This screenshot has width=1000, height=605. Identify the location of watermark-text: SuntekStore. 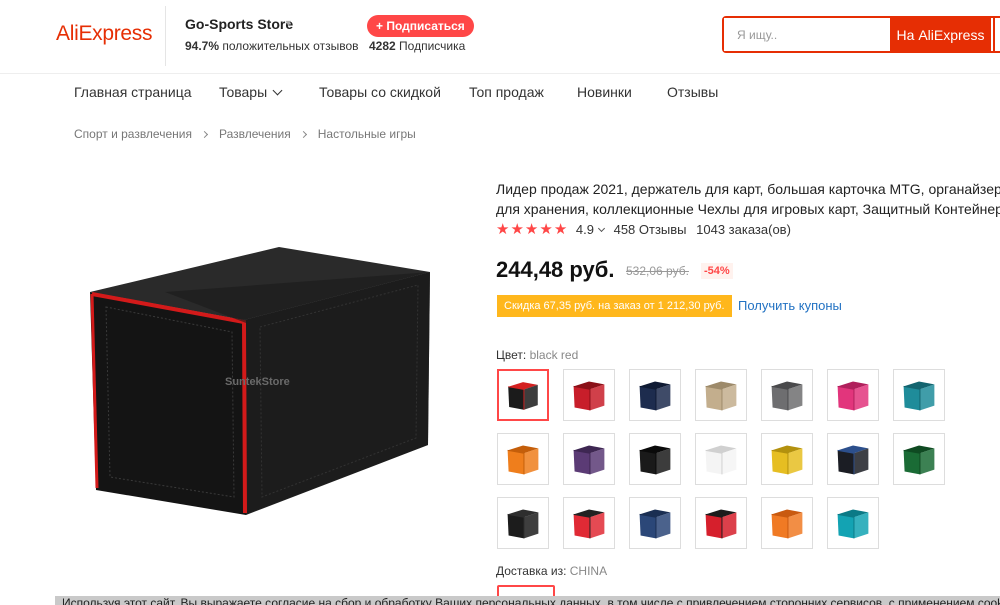
(257, 382).